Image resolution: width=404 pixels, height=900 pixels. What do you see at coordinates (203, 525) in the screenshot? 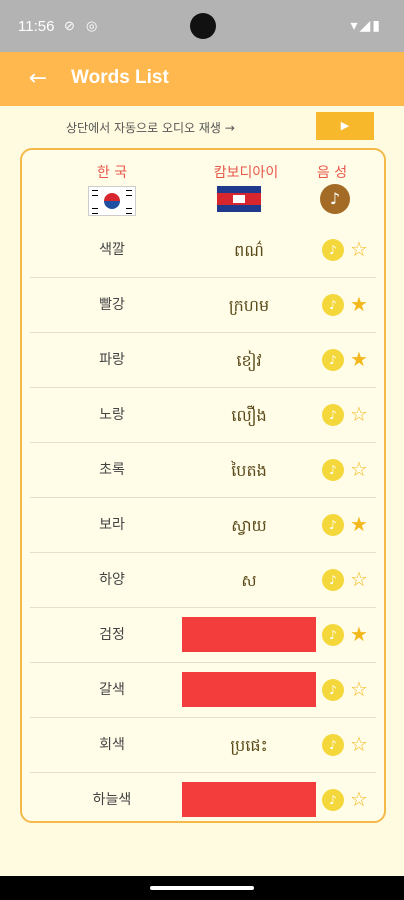
I see `word-row: 보라 ស្វាយ ♪ ★` at bounding box center [203, 525].